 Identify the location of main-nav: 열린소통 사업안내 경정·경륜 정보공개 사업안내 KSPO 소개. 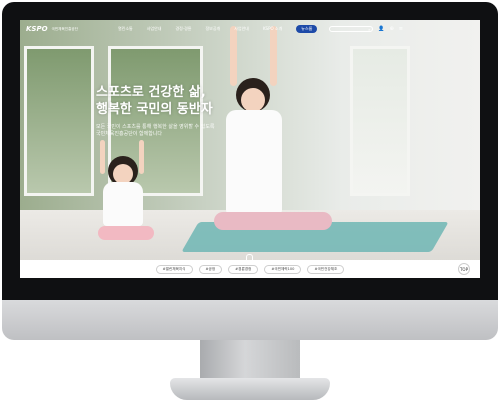
(200, 29).